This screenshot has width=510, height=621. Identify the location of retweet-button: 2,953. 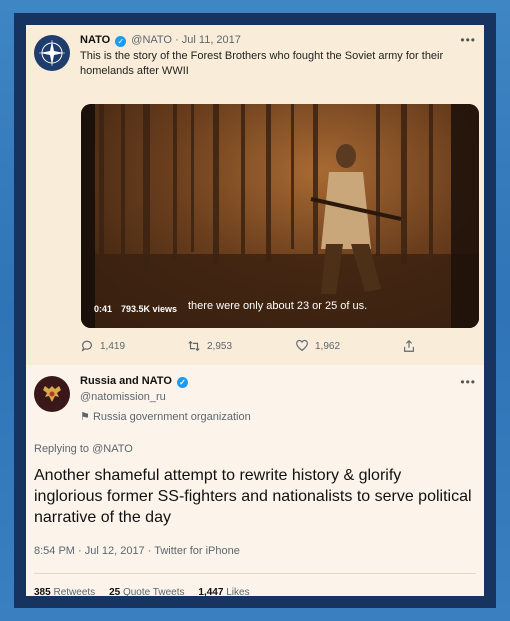
(209, 346).